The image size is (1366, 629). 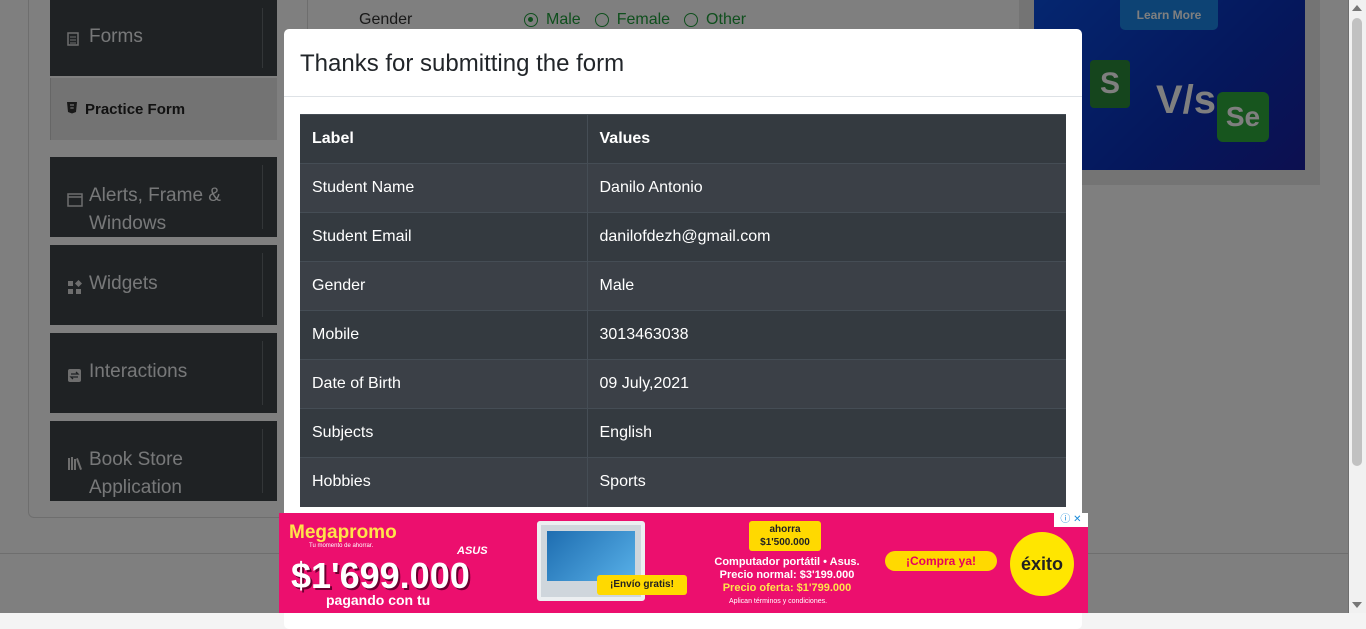 What do you see at coordinates (826, 384) in the screenshot?
I see `row-value: 09 July,2021` at bounding box center [826, 384].